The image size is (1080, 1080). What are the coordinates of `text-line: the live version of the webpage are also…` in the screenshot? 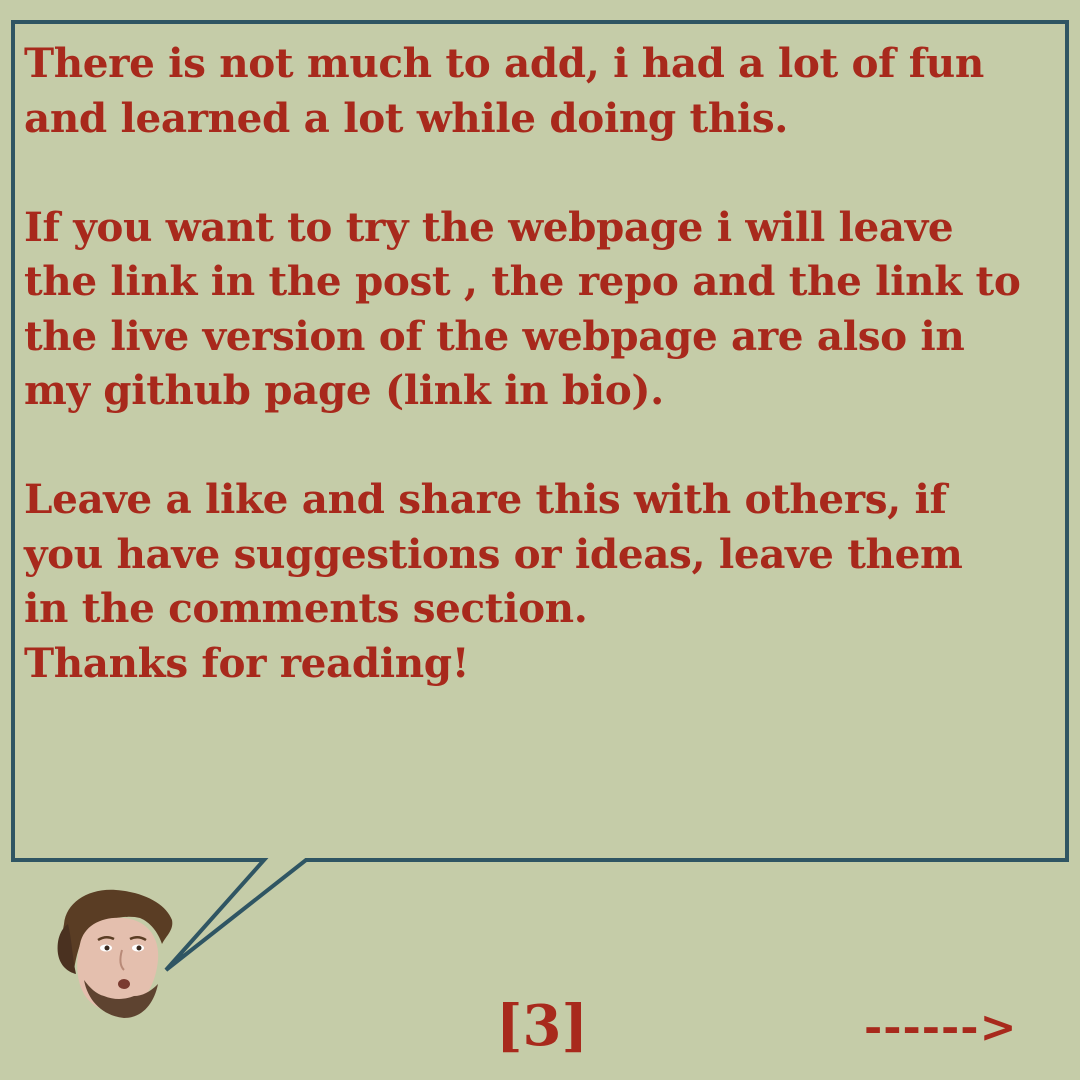 It's located at (494, 335).